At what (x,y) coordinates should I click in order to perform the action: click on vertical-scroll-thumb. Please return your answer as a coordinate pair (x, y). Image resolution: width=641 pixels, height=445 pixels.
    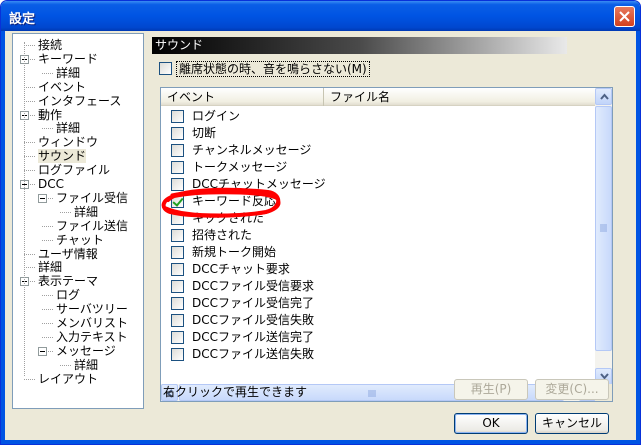
    Looking at the image, I should click on (603, 228).